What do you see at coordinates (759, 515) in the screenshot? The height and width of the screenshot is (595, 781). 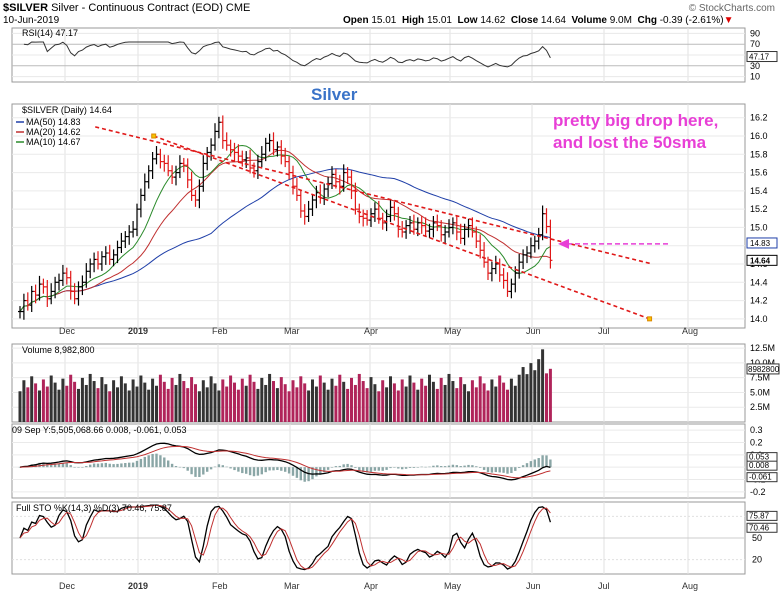 I see `sto-value-tag-text: 75.87` at bounding box center [759, 515].